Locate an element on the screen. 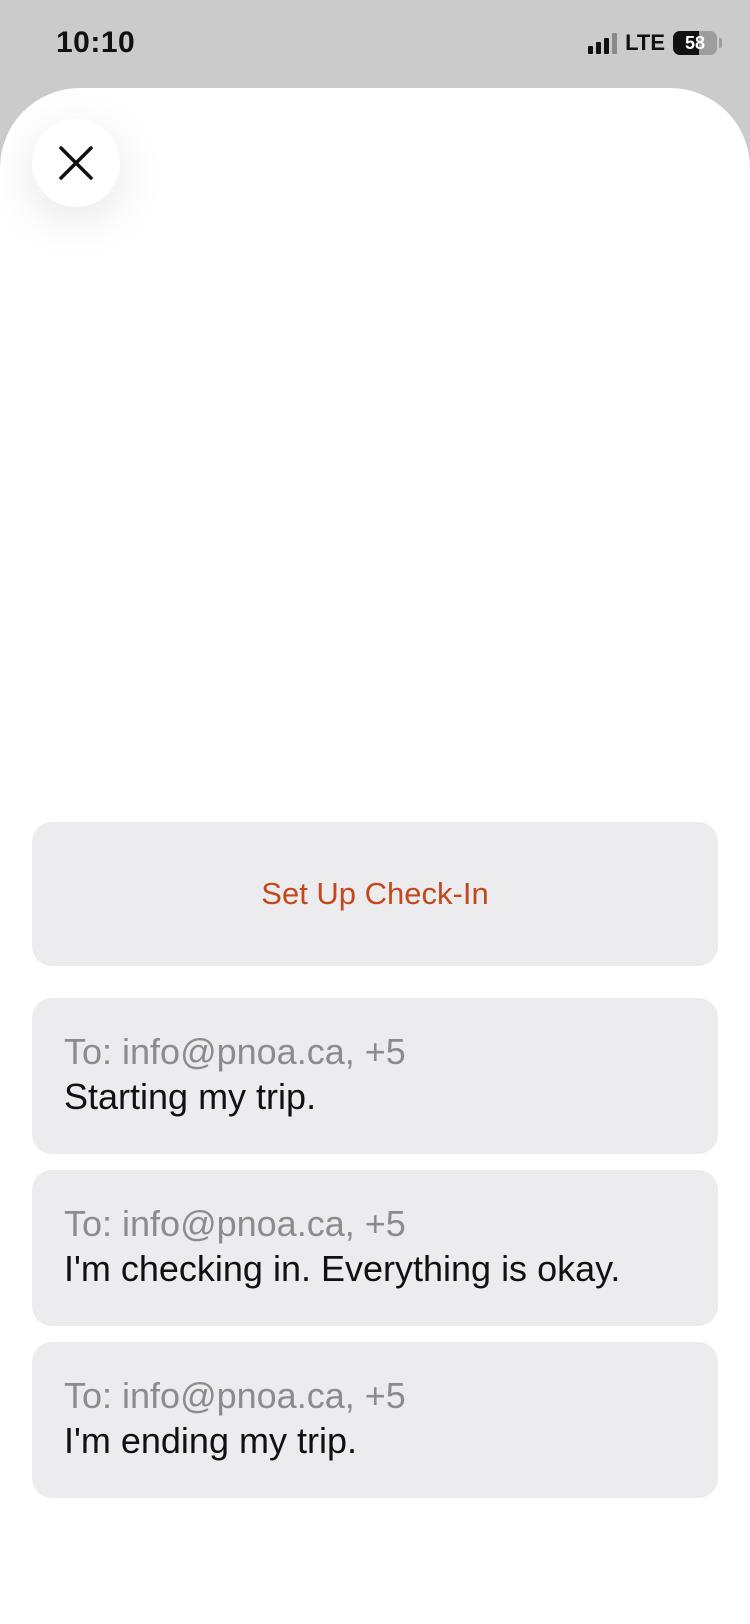 This screenshot has width=750, height=1624. message-card-starting: To: info@pnoa.ca, +5 Starting my trip. is located at coordinates (375, 1076).